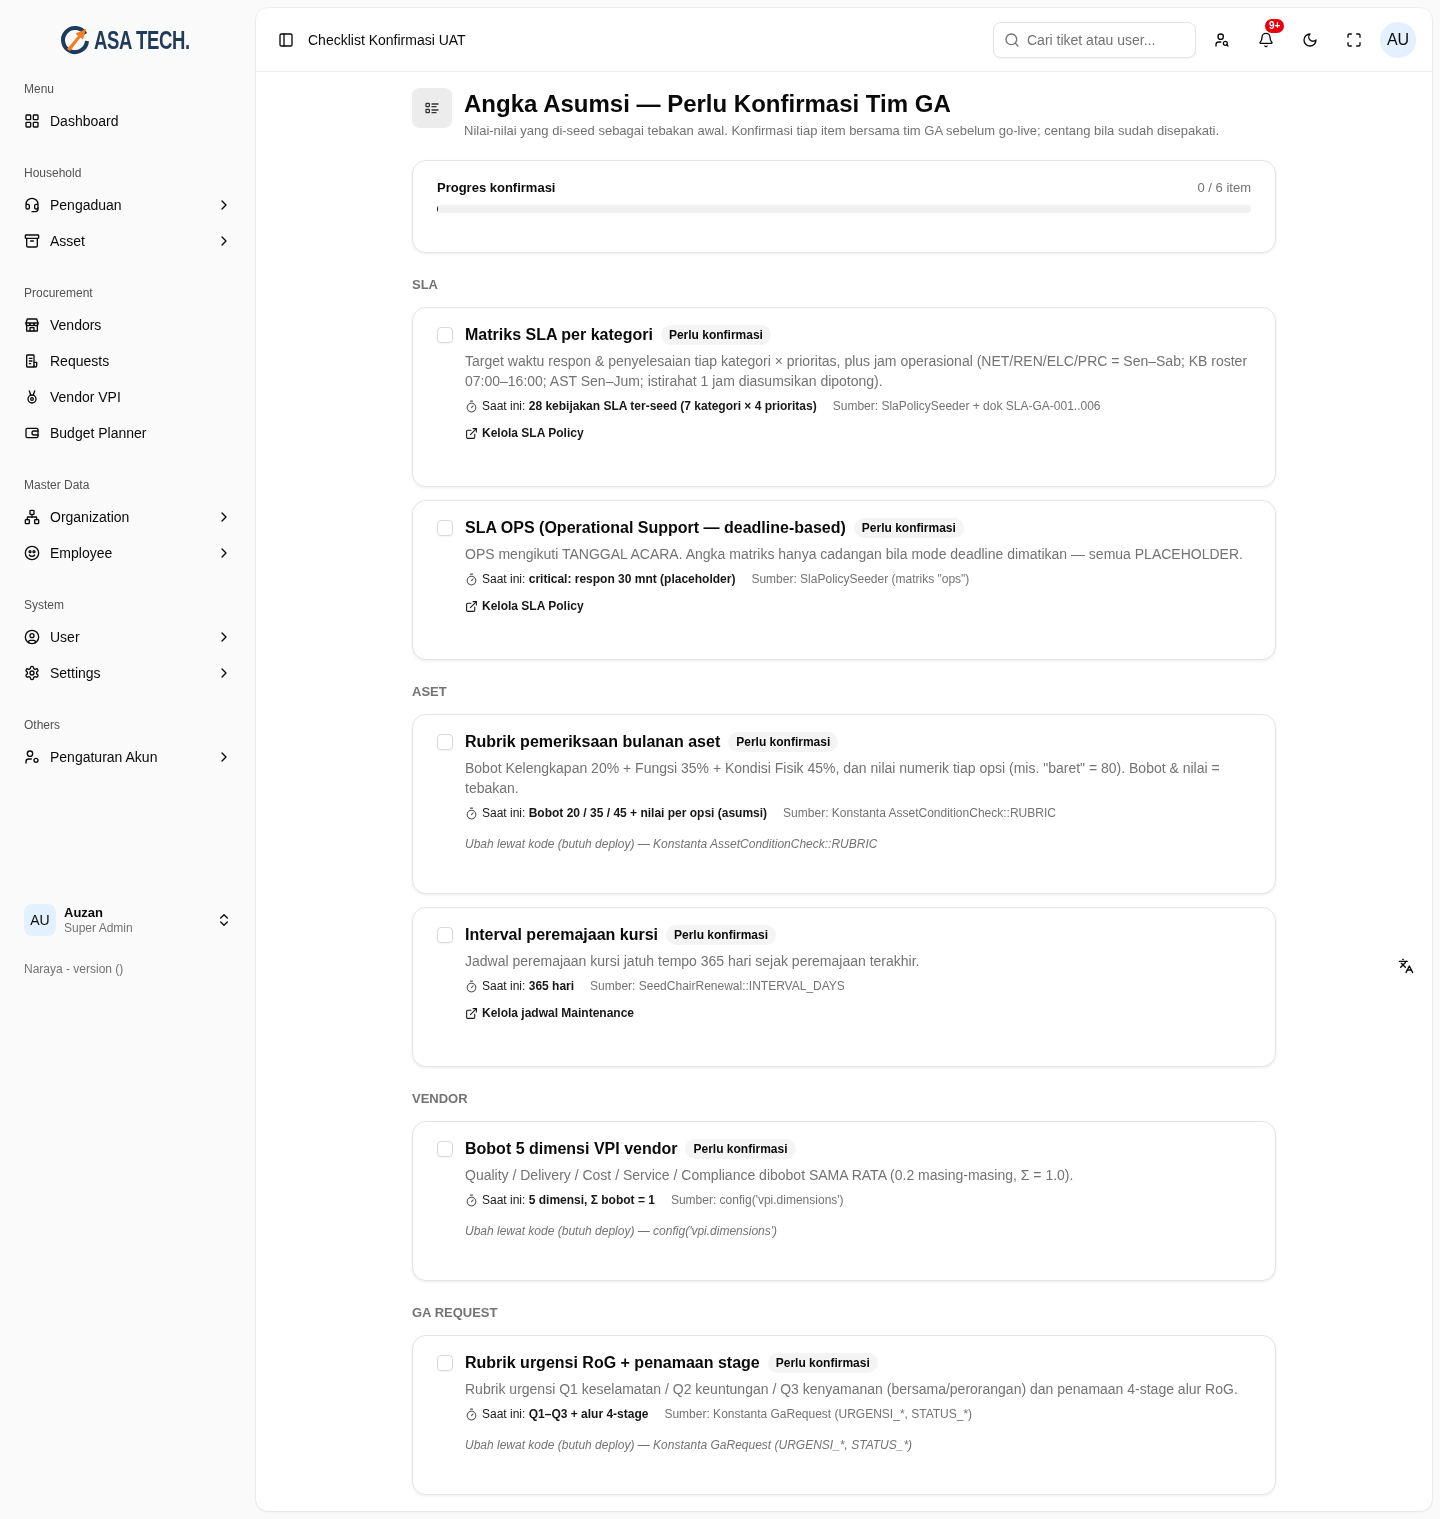  What do you see at coordinates (32, 241) in the screenshot?
I see `archive-box-icon` at bounding box center [32, 241].